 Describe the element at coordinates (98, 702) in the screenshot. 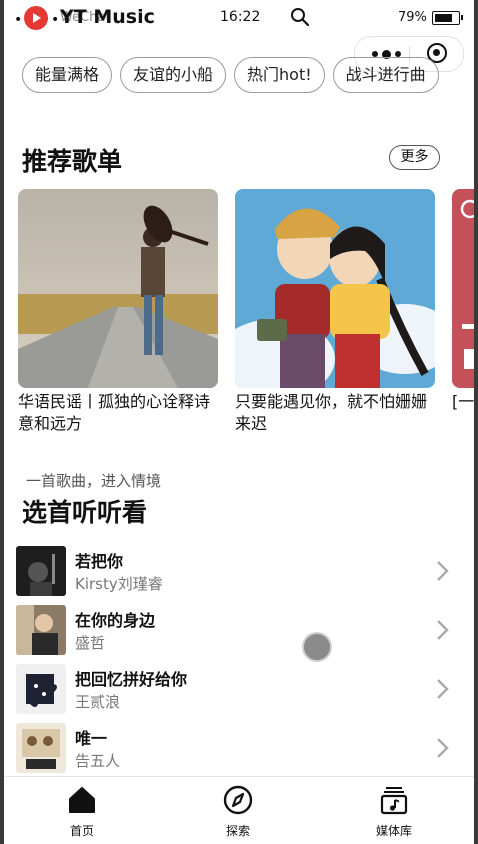

I see `song-artist: 王贰浪` at that location.